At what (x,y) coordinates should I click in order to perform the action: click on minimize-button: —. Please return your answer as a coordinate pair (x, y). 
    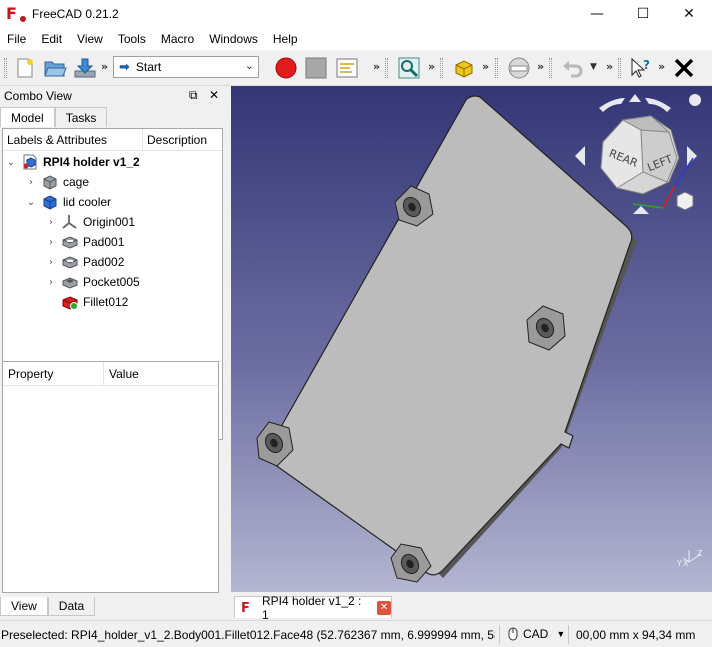
    Looking at the image, I should click on (597, 14).